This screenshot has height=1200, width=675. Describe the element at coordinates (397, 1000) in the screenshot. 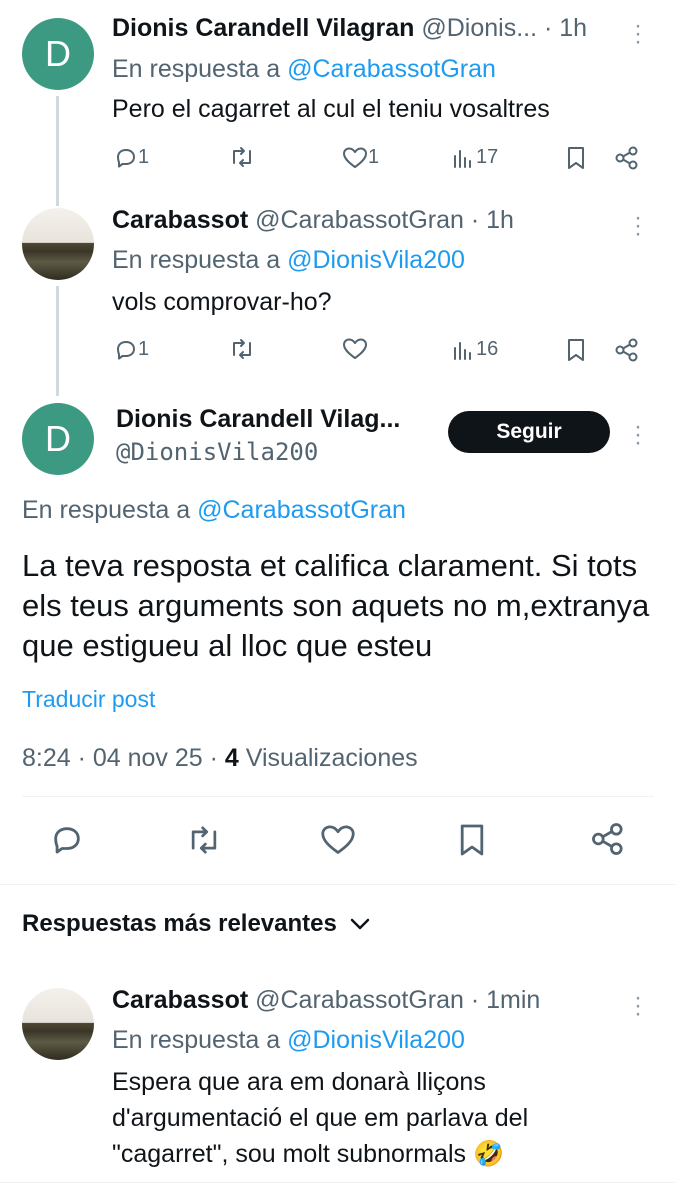

I see `handle-time: @CarabassotGran · 1min` at that location.